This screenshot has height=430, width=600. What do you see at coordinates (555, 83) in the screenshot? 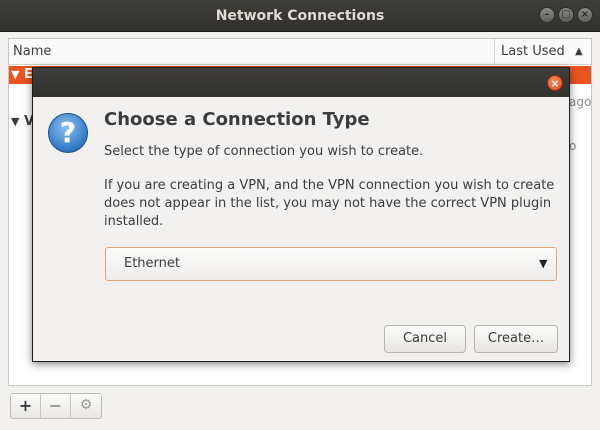
I see `dialog-close-button: ×` at bounding box center [555, 83].